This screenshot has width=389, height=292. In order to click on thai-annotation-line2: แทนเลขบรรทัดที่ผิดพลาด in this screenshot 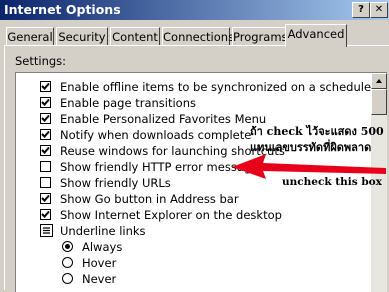, I will do `click(311, 147)`.